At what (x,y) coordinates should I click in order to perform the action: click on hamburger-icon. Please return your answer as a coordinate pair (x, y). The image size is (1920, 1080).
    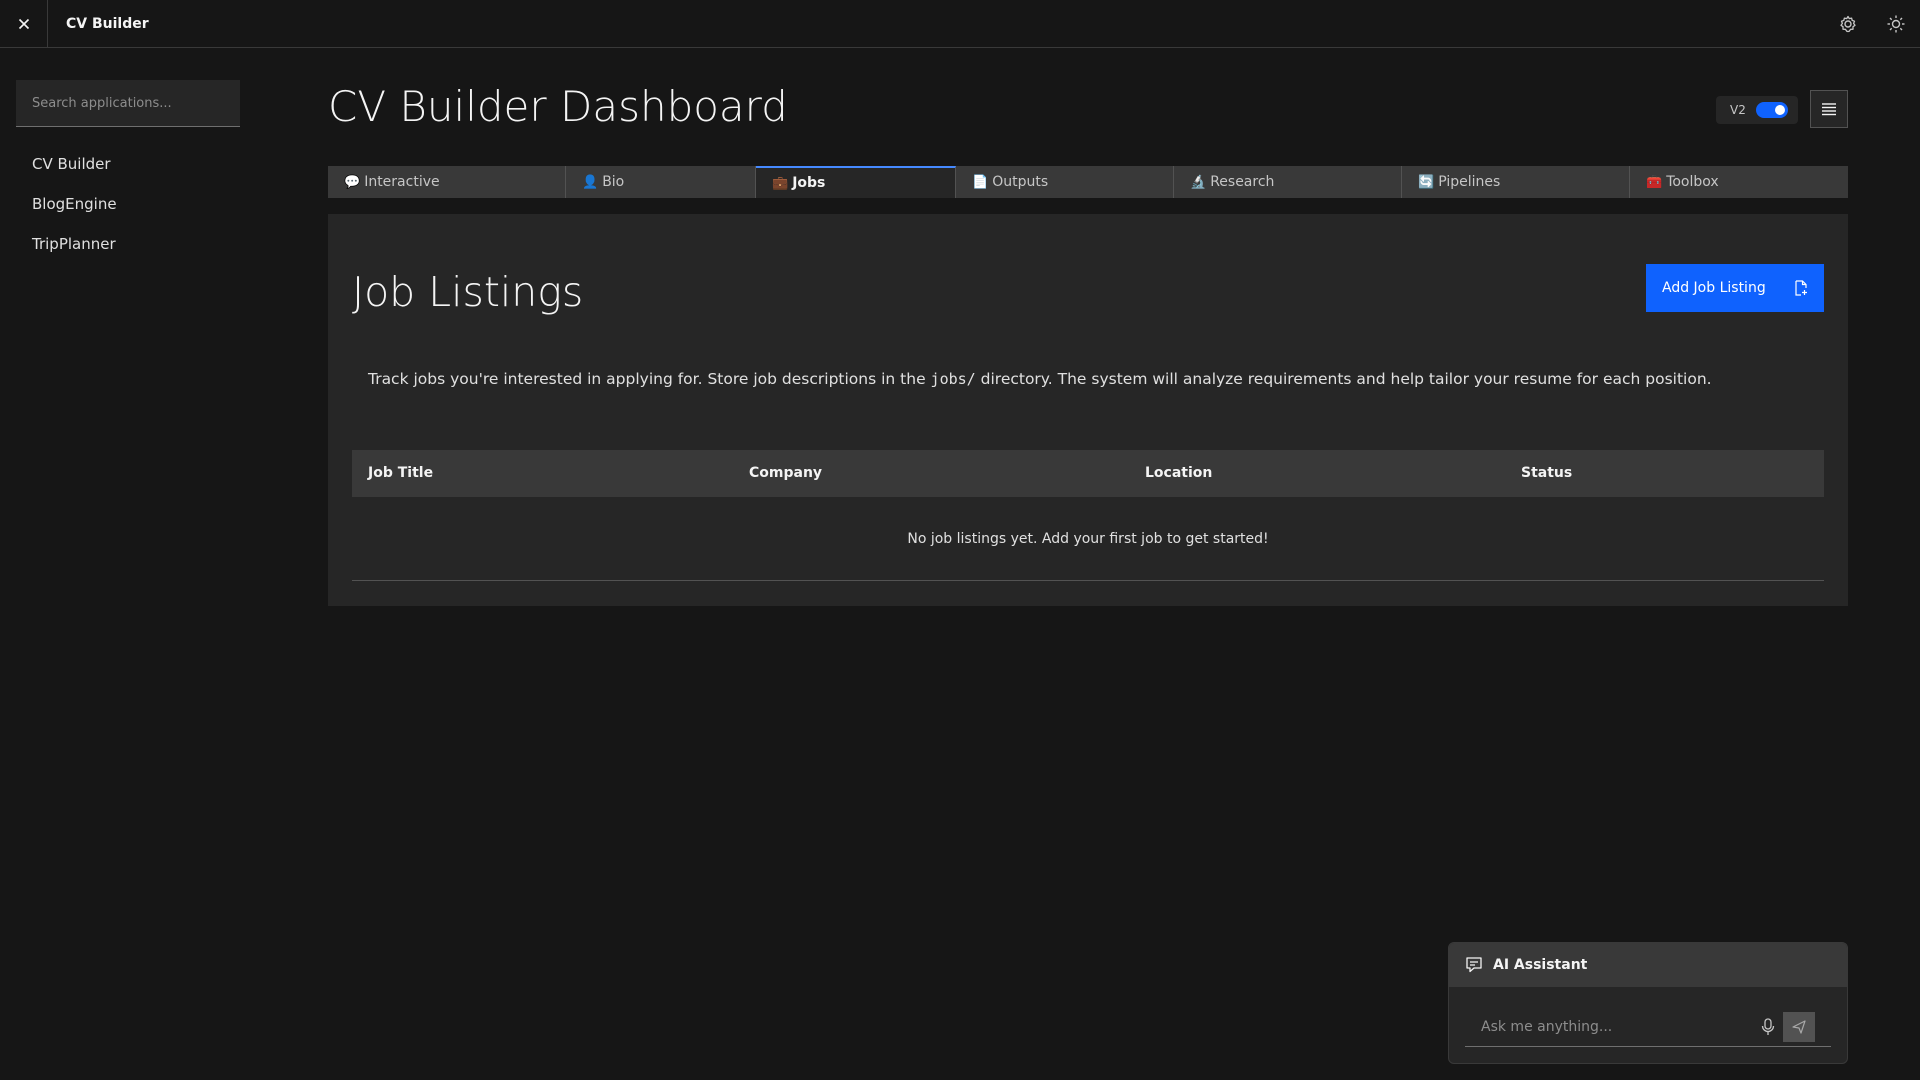
    Looking at the image, I should click on (1829, 109).